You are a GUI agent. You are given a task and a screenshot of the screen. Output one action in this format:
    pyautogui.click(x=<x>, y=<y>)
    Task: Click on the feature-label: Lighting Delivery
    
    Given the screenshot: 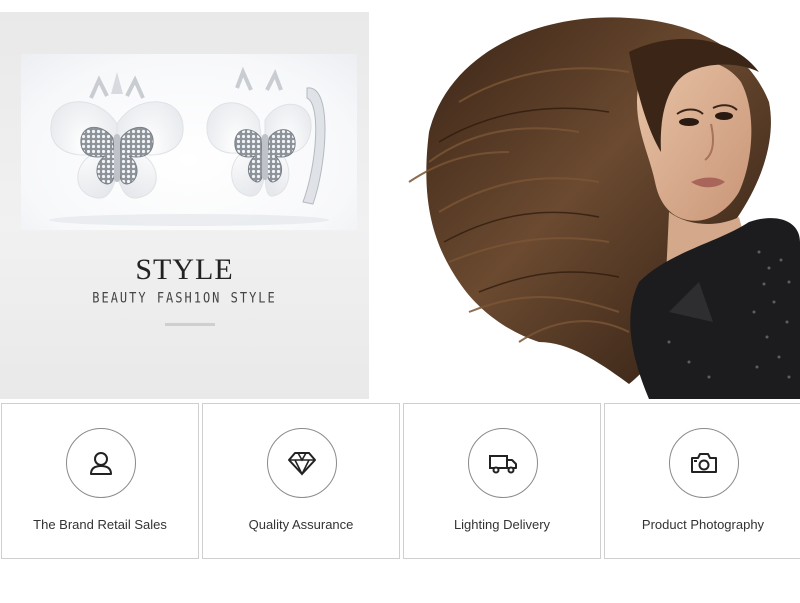 What is the action you would take?
    pyautogui.click(x=502, y=524)
    